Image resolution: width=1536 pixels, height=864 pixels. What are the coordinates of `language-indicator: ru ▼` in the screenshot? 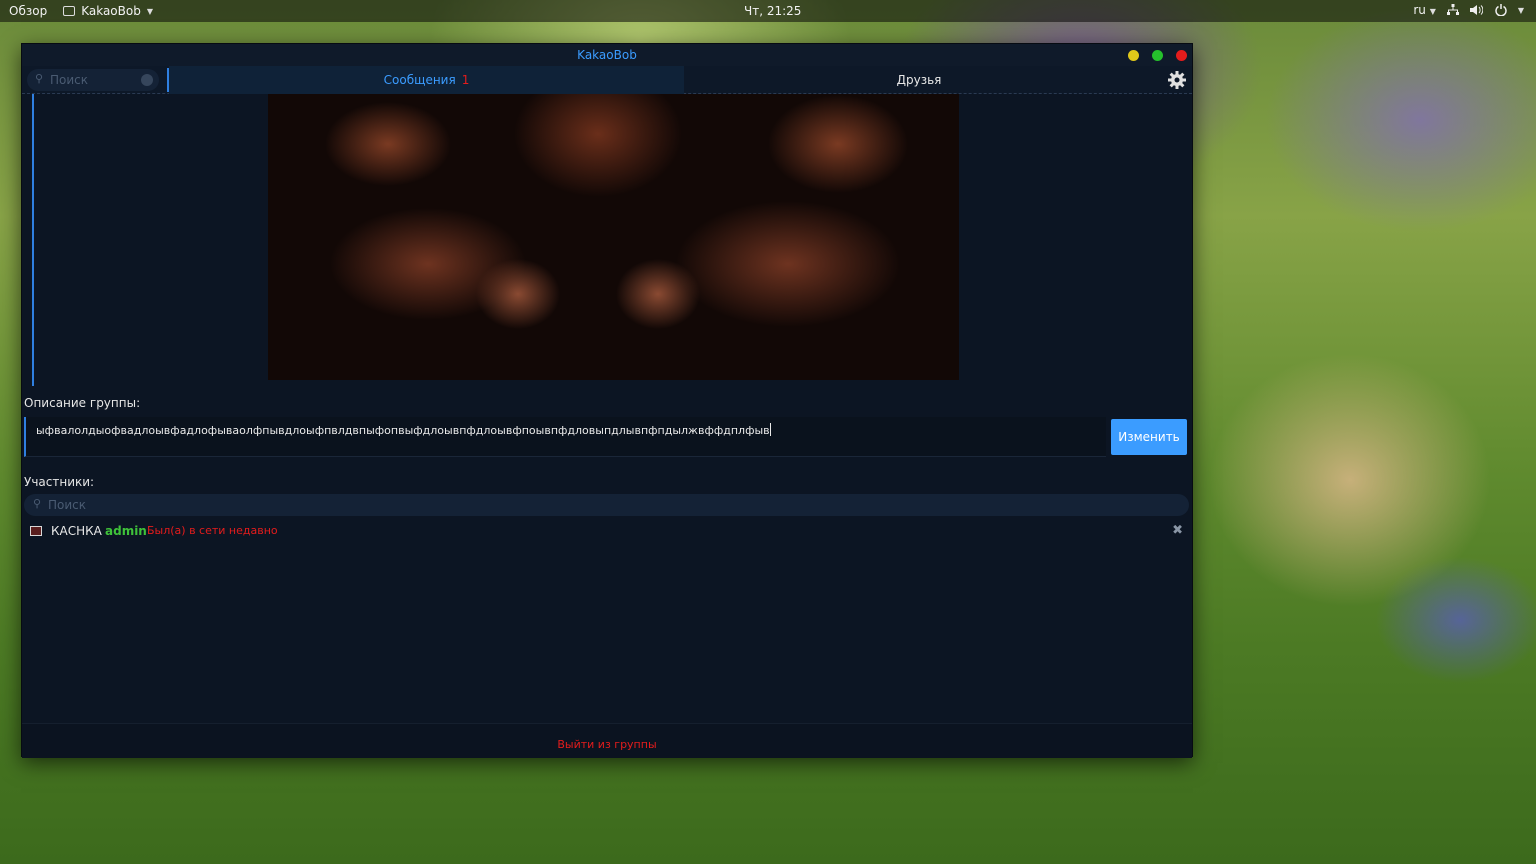 It's located at (1424, 10).